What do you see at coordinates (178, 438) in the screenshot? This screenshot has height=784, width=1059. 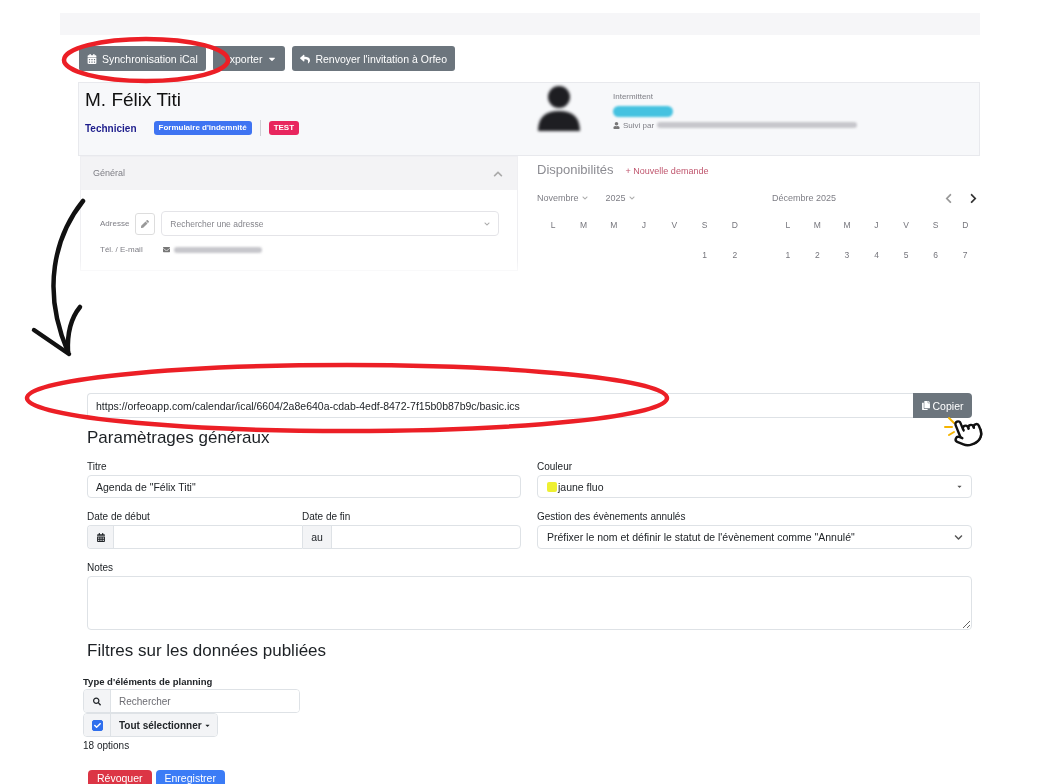 I see `section-heading: Paramètrages généraux` at bounding box center [178, 438].